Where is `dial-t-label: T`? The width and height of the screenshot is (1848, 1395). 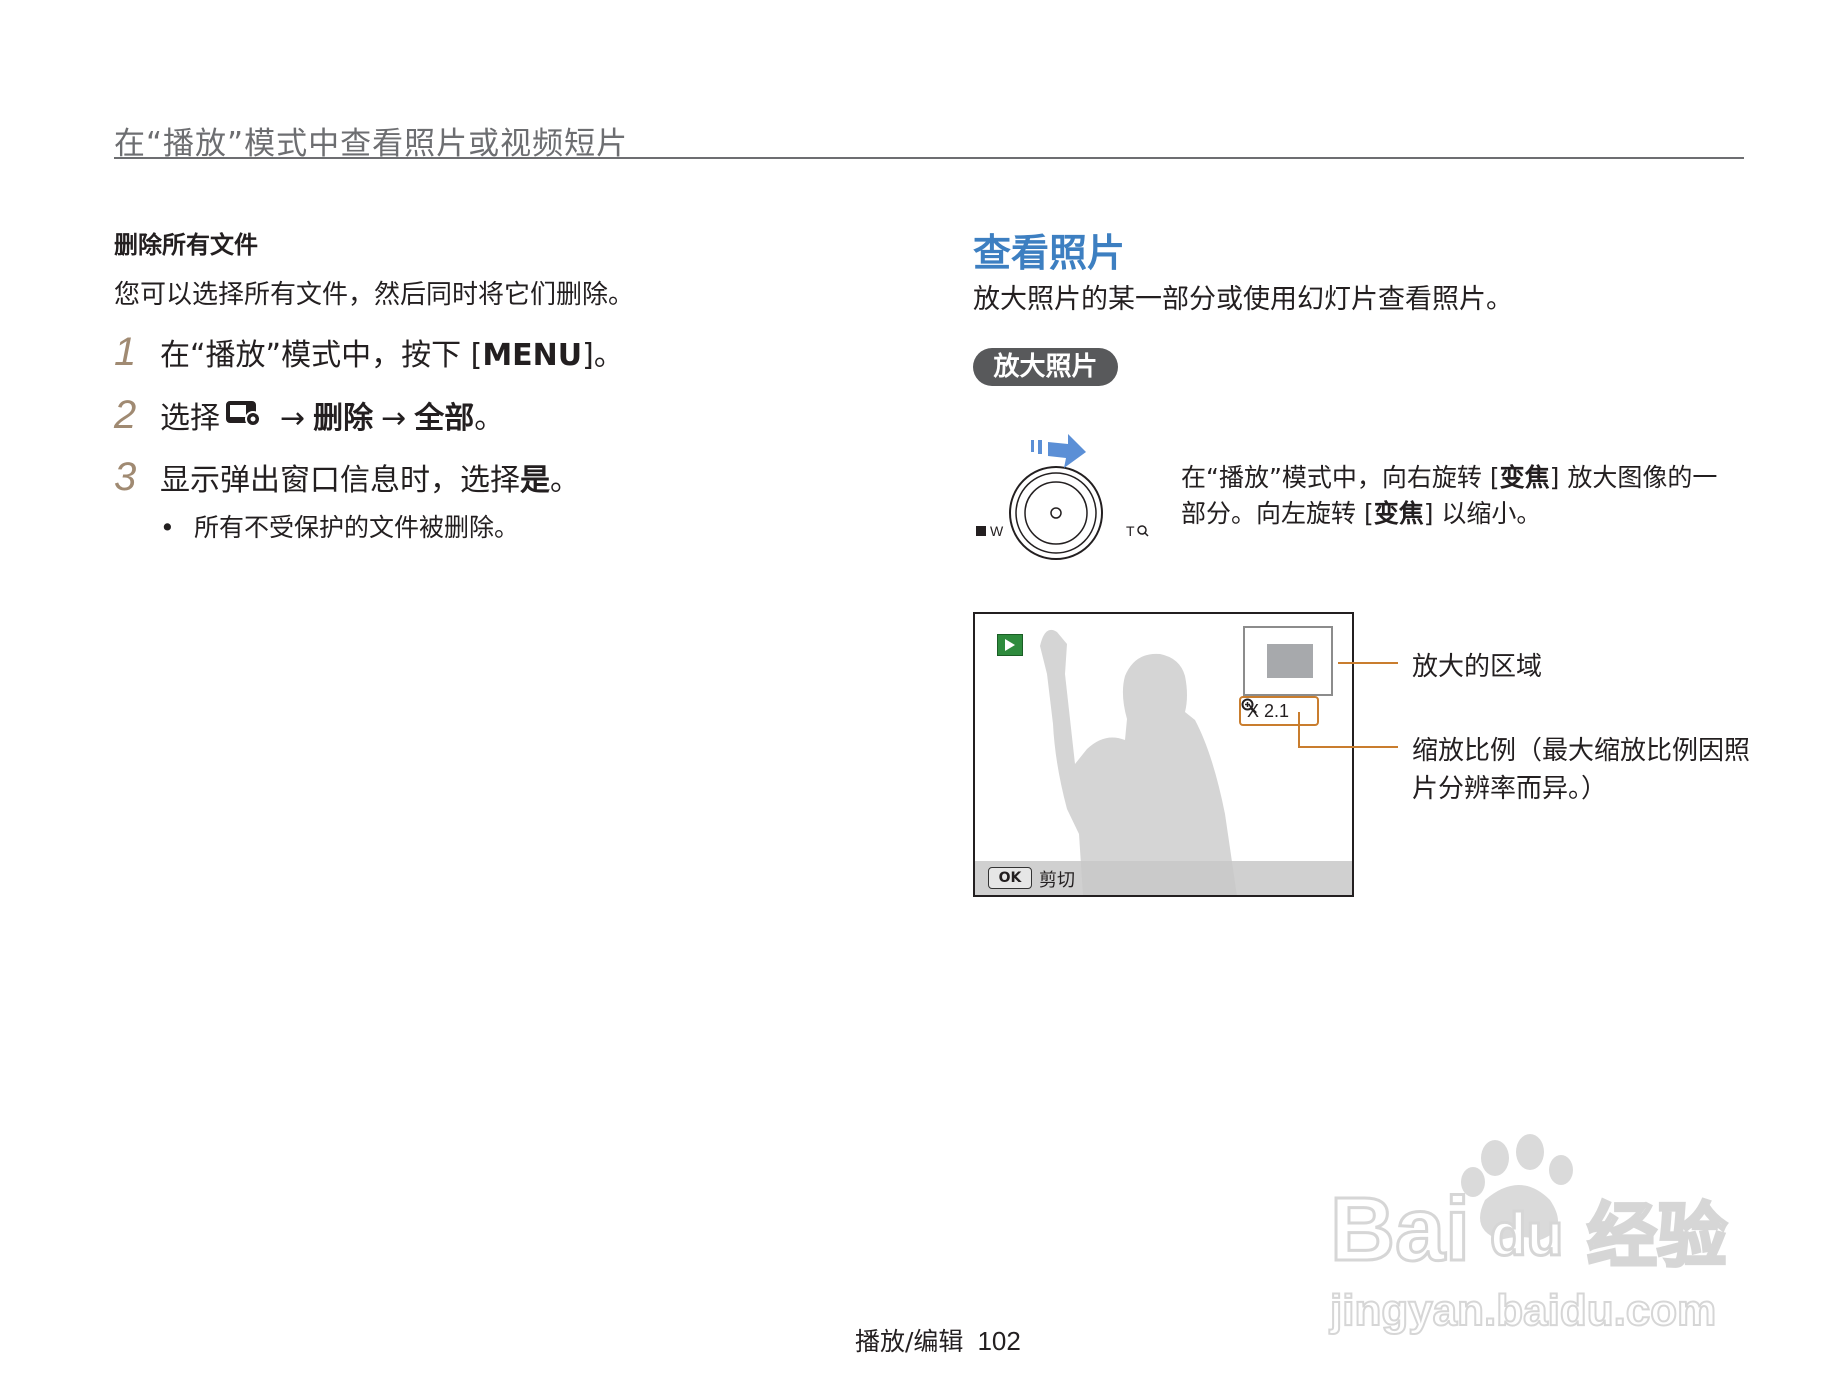
dial-t-label: T is located at coordinates (1130, 531).